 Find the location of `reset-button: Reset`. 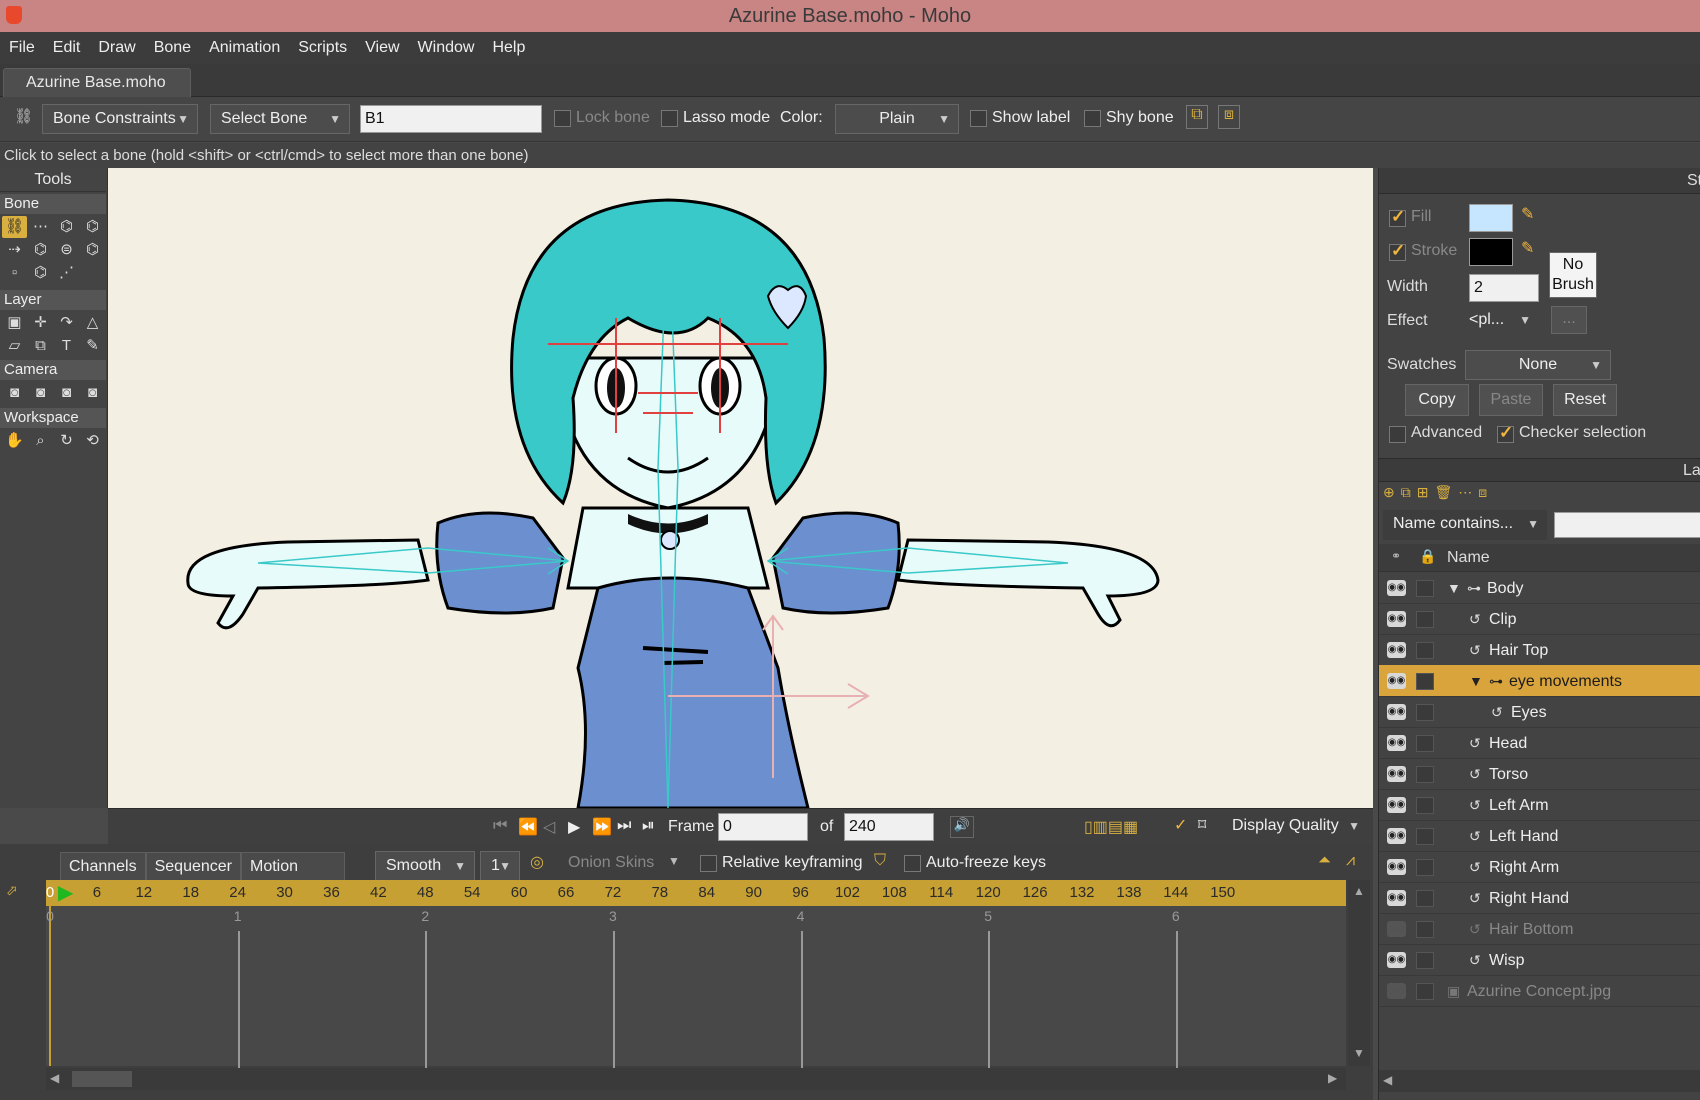

reset-button: Reset is located at coordinates (1585, 400).